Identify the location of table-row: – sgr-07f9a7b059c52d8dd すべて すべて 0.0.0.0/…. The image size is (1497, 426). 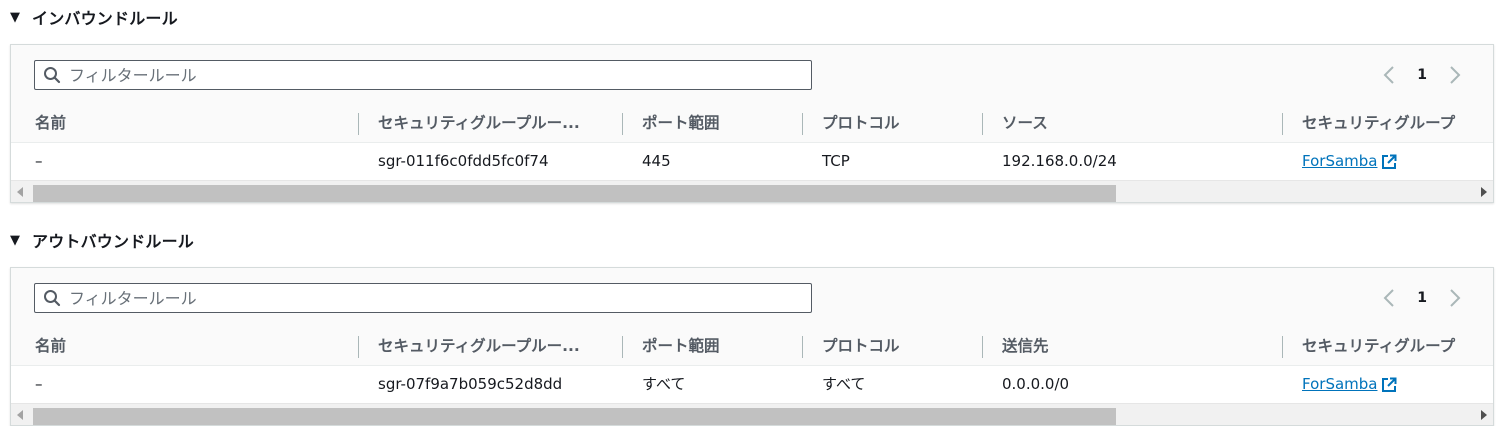
(752, 384).